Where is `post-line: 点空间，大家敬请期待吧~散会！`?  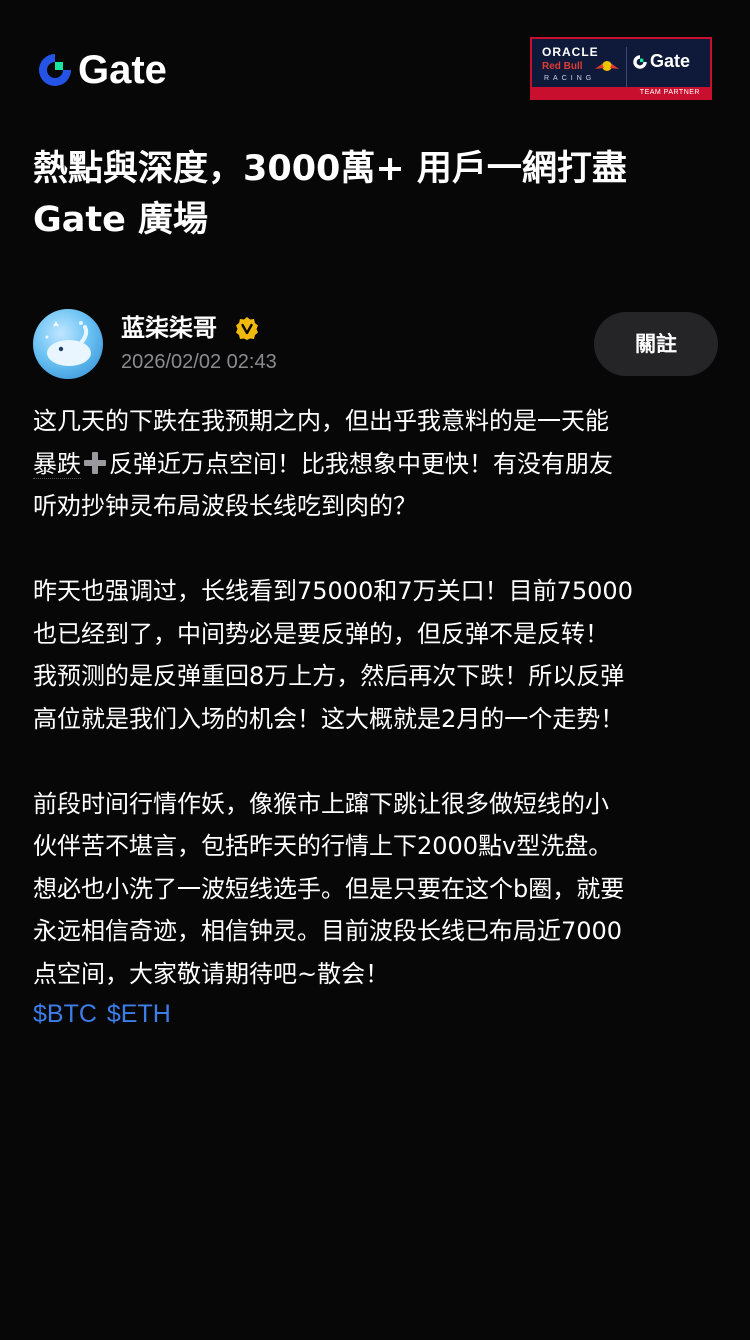 post-line: 点空间，大家敬请期待吧~散会！ is located at coordinates (211, 973).